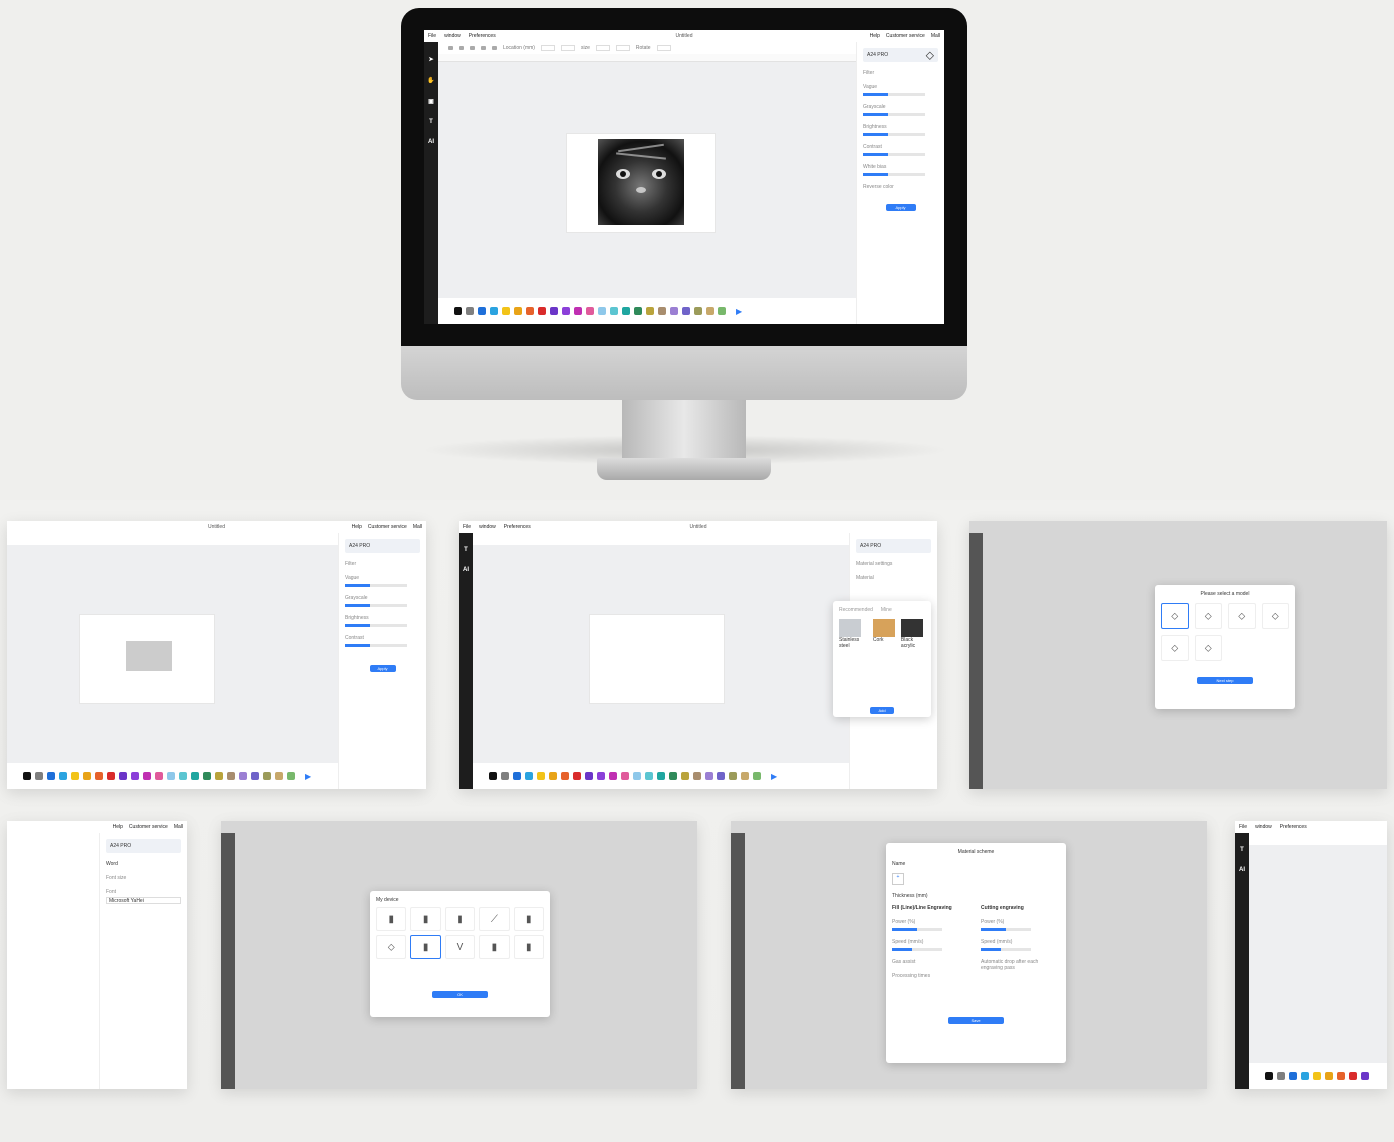  What do you see at coordinates (461, 48) in the screenshot?
I see `redo-icon` at bounding box center [461, 48].